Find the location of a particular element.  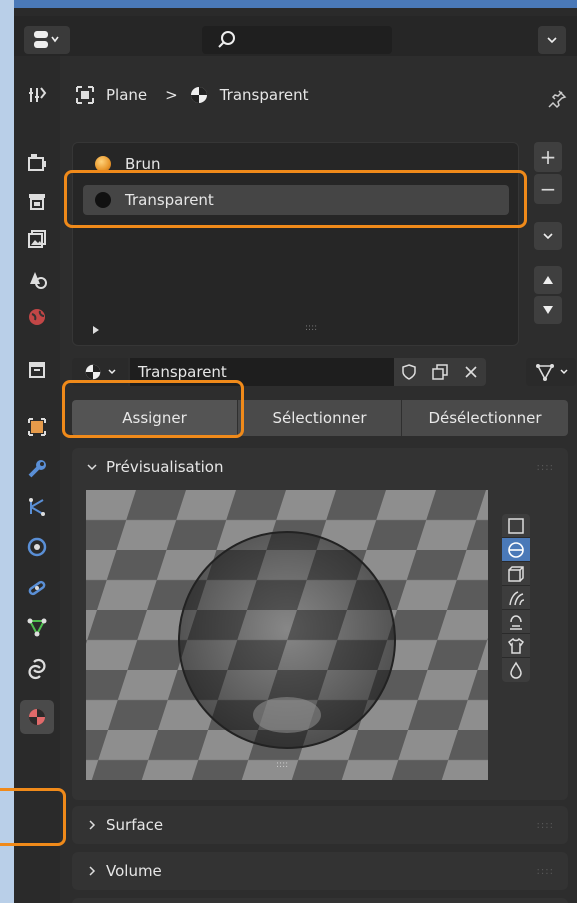

physics-icon is located at coordinates (37, 547).